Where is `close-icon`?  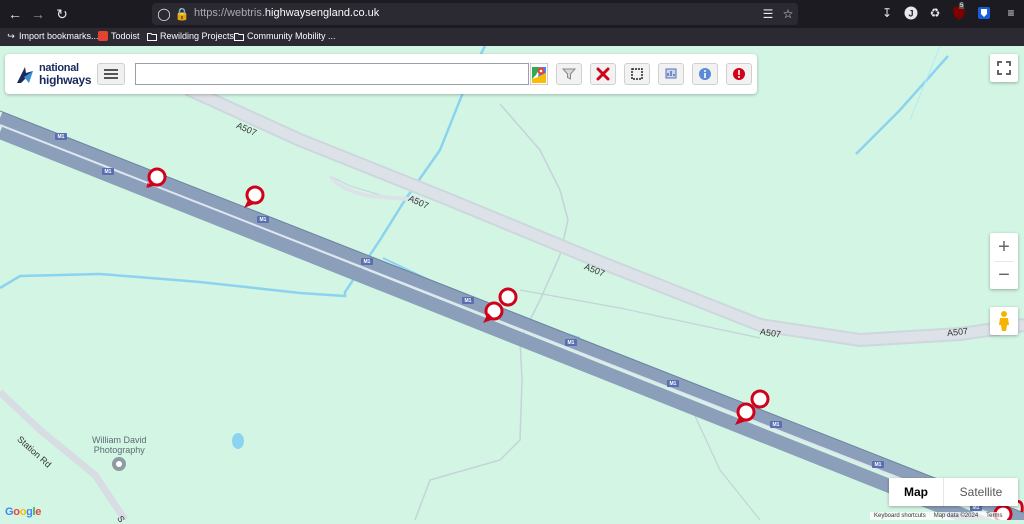
close-icon is located at coordinates (603, 74).